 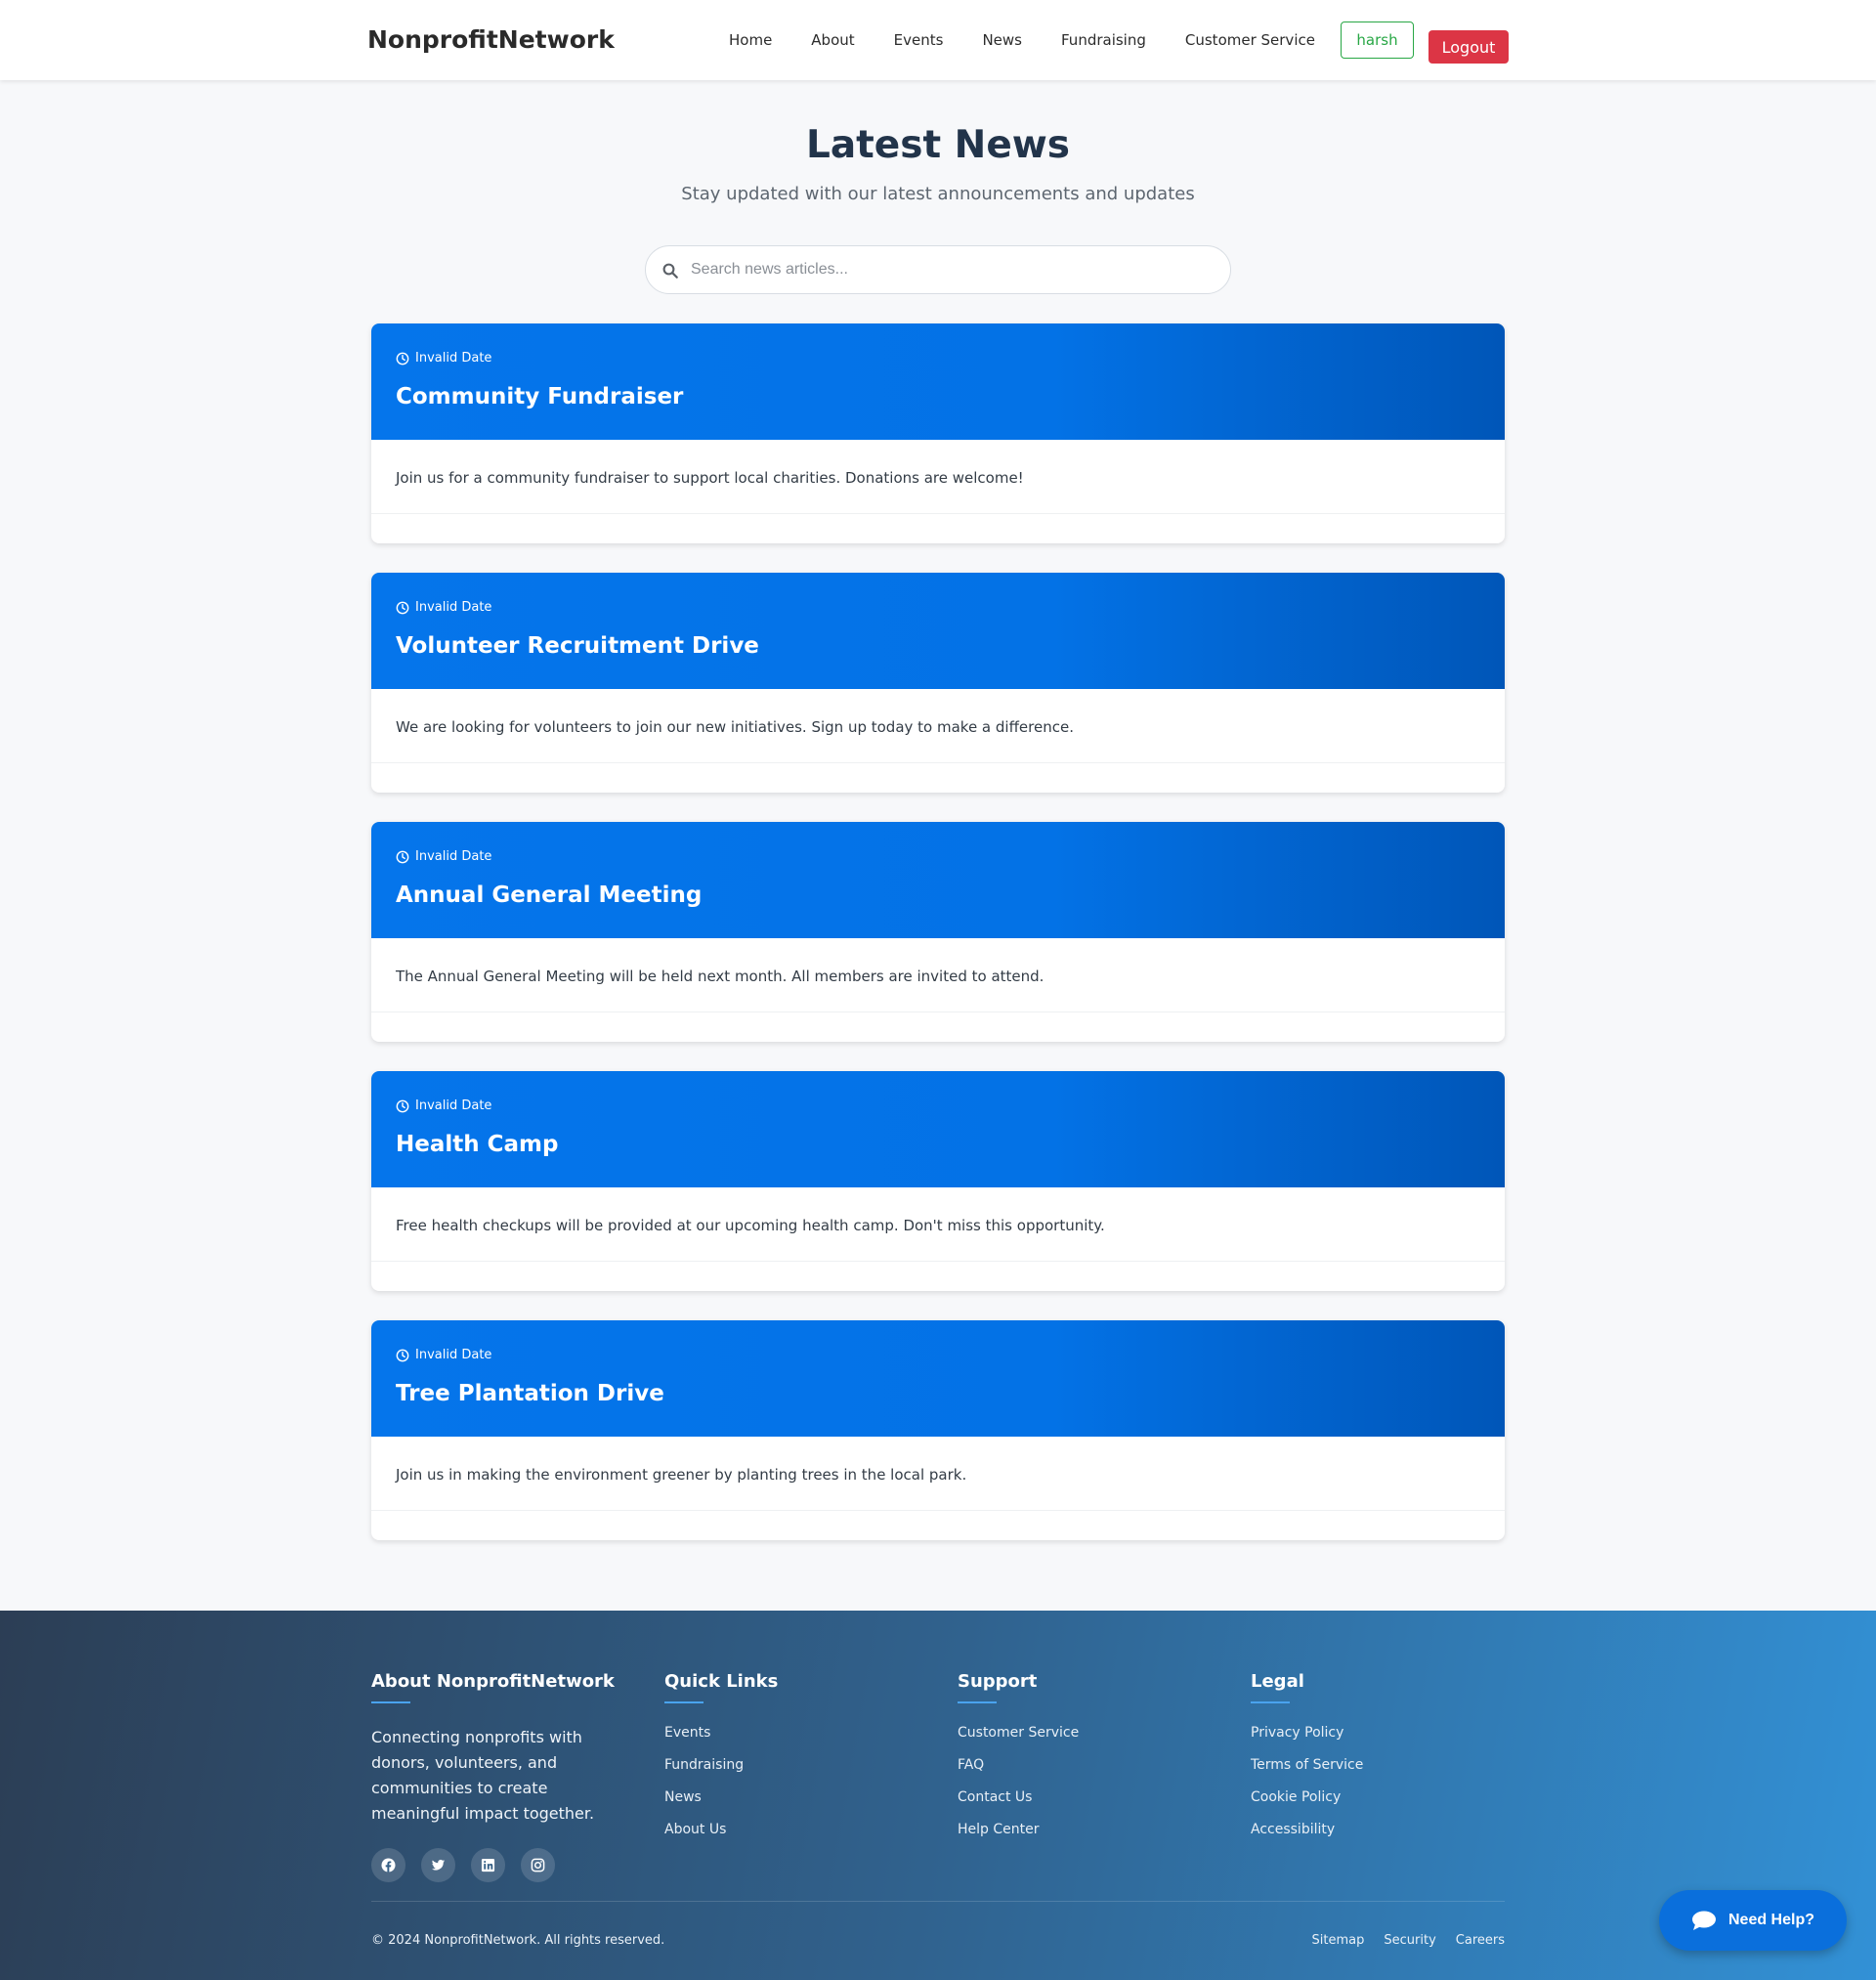 What do you see at coordinates (1250, 40) in the screenshot?
I see `nav-link-customer-service: Customer Service` at bounding box center [1250, 40].